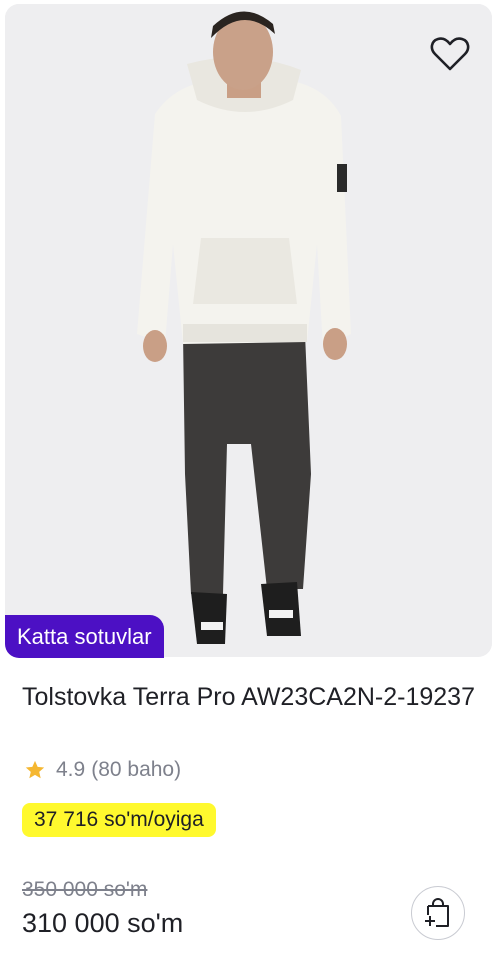 This screenshot has height=968, width=492. What do you see at coordinates (136, 769) in the screenshot?
I see `reviews-count: (80 baho)` at bounding box center [136, 769].